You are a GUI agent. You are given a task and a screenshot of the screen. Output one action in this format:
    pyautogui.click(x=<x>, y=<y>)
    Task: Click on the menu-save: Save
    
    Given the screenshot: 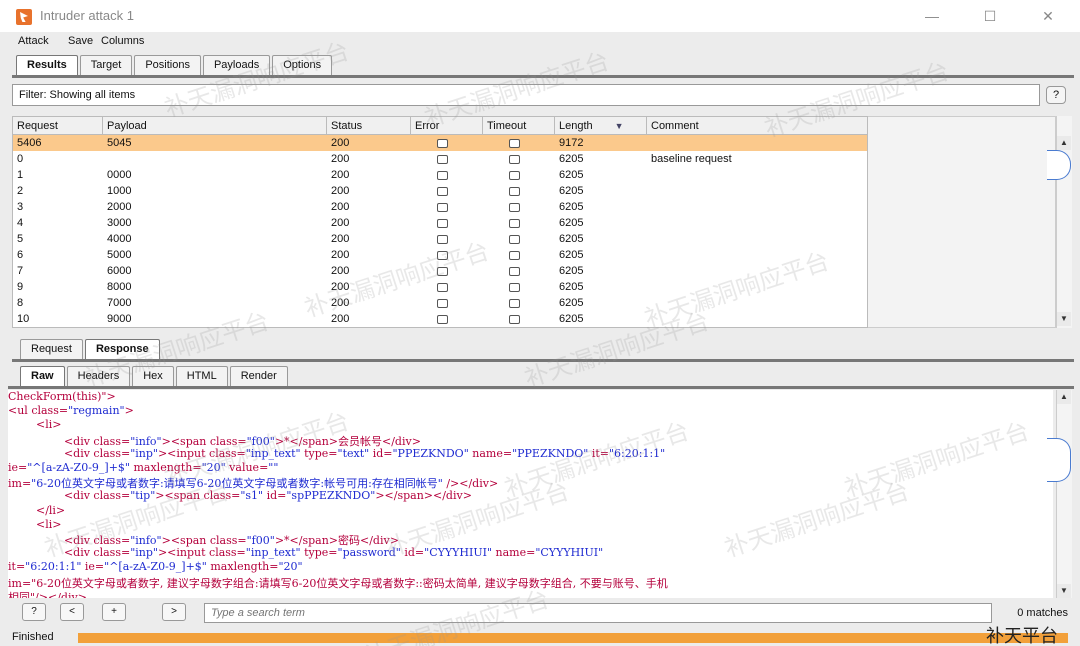 What is the action you would take?
    pyautogui.click(x=80, y=41)
    